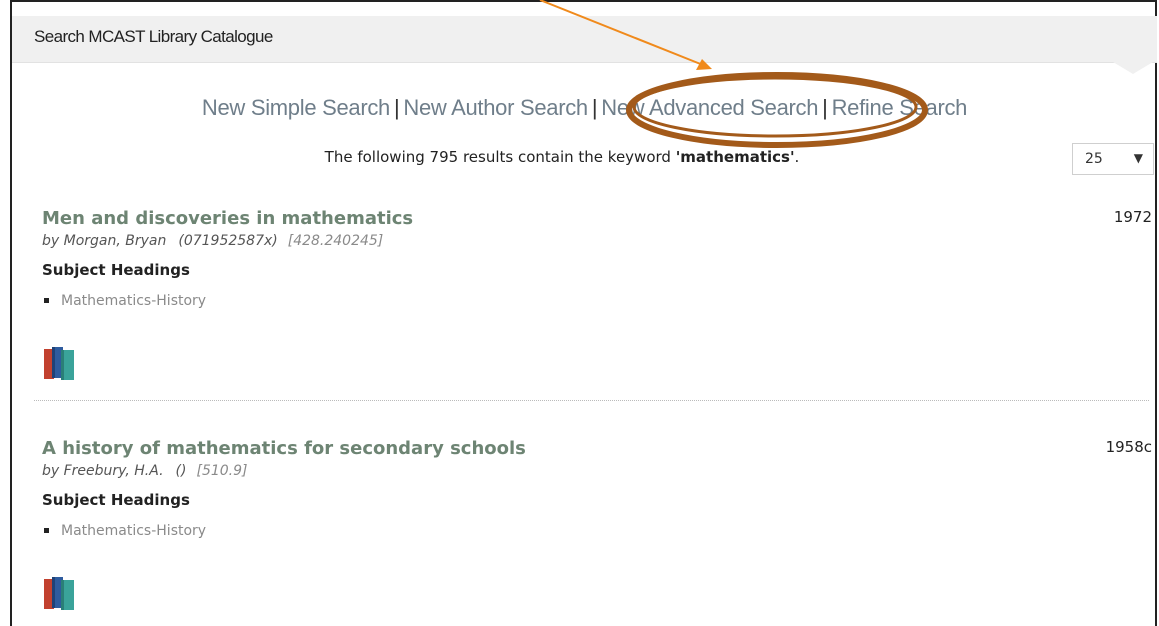 The width and height of the screenshot is (1159, 626). I want to click on per-page-value: 25, so click(1094, 159).